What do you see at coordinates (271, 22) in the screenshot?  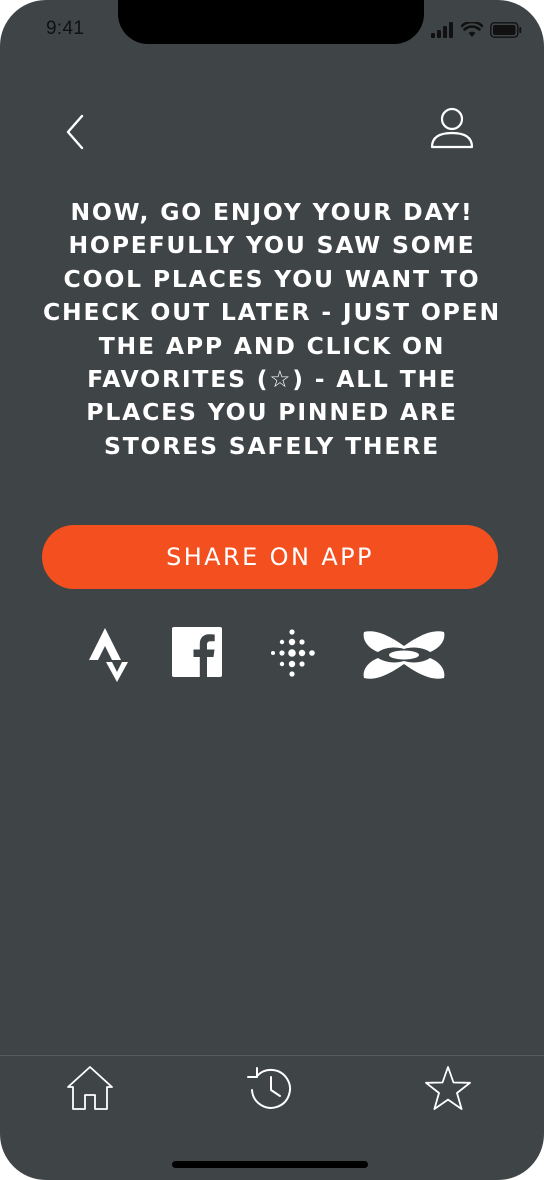 I see `notch` at bounding box center [271, 22].